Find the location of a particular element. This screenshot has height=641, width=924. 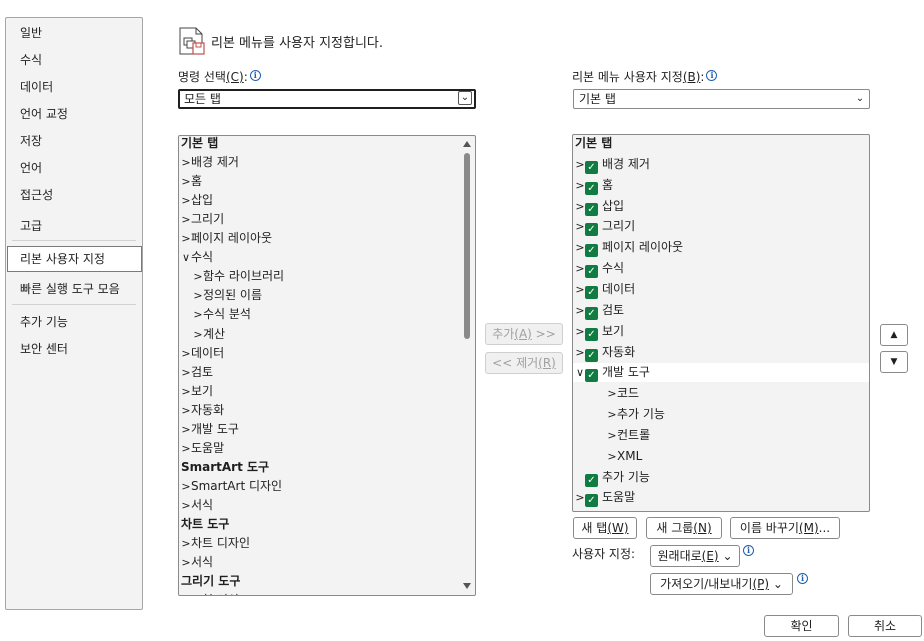

tree-item: >추가 기능 is located at coordinates (721, 414).